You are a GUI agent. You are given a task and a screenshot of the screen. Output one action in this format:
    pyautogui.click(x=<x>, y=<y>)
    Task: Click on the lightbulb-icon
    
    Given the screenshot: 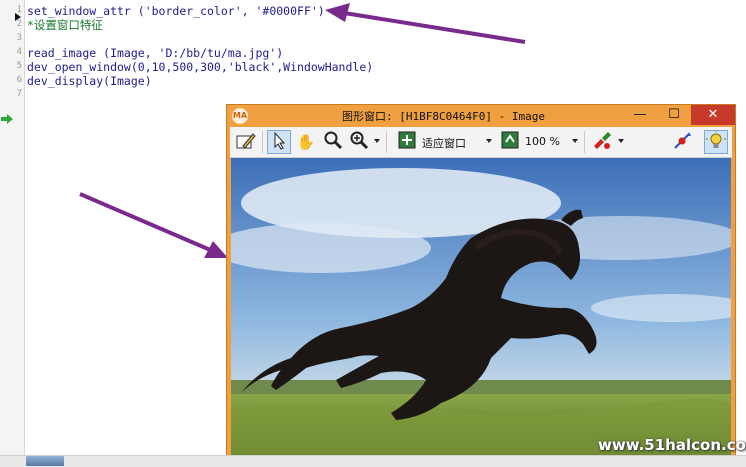 What is the action you would take?
    pyautogui.click(x=716, y=142)
    